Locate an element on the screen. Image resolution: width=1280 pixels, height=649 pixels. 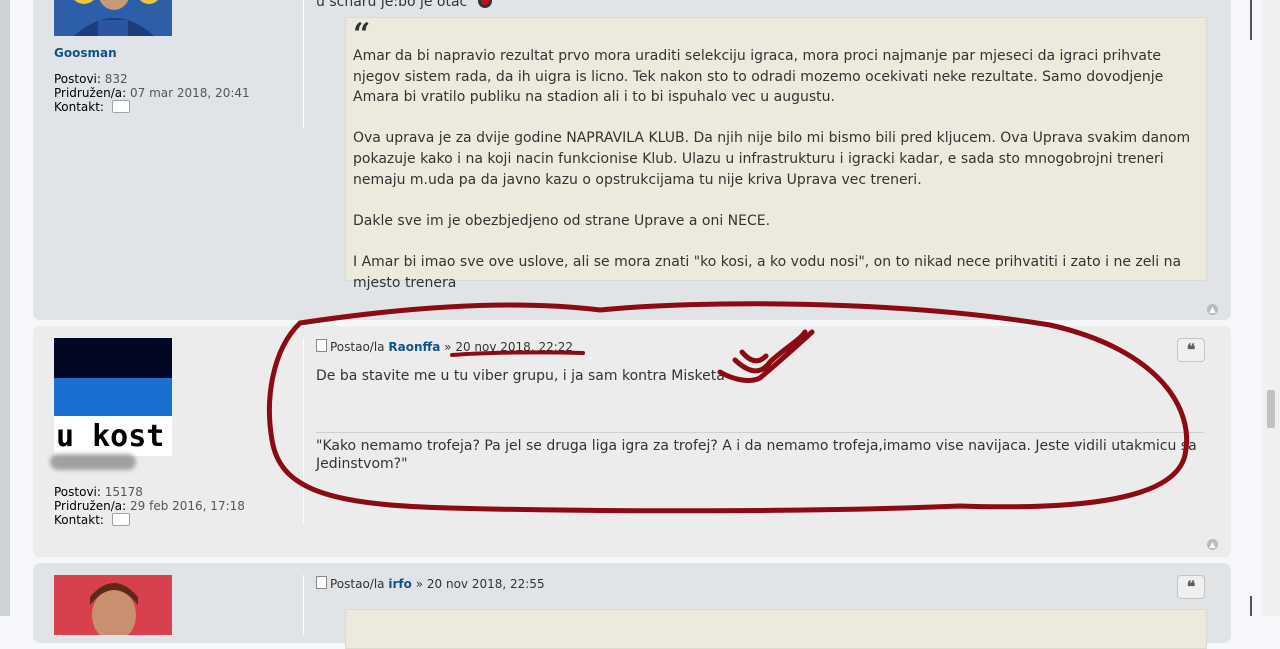
post-text-fragment: u scnaru je:bo je otac is located at coordinates (405, 5).